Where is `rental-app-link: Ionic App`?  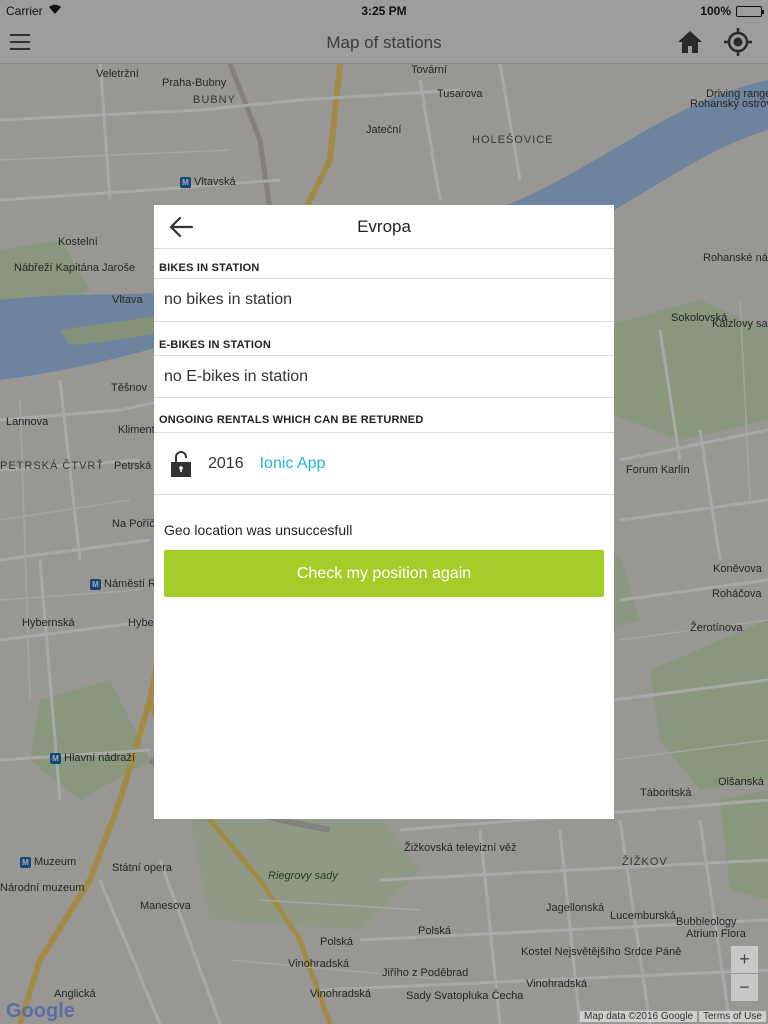 rental-app-link: Ionic App is located at coordinates (293, 464).